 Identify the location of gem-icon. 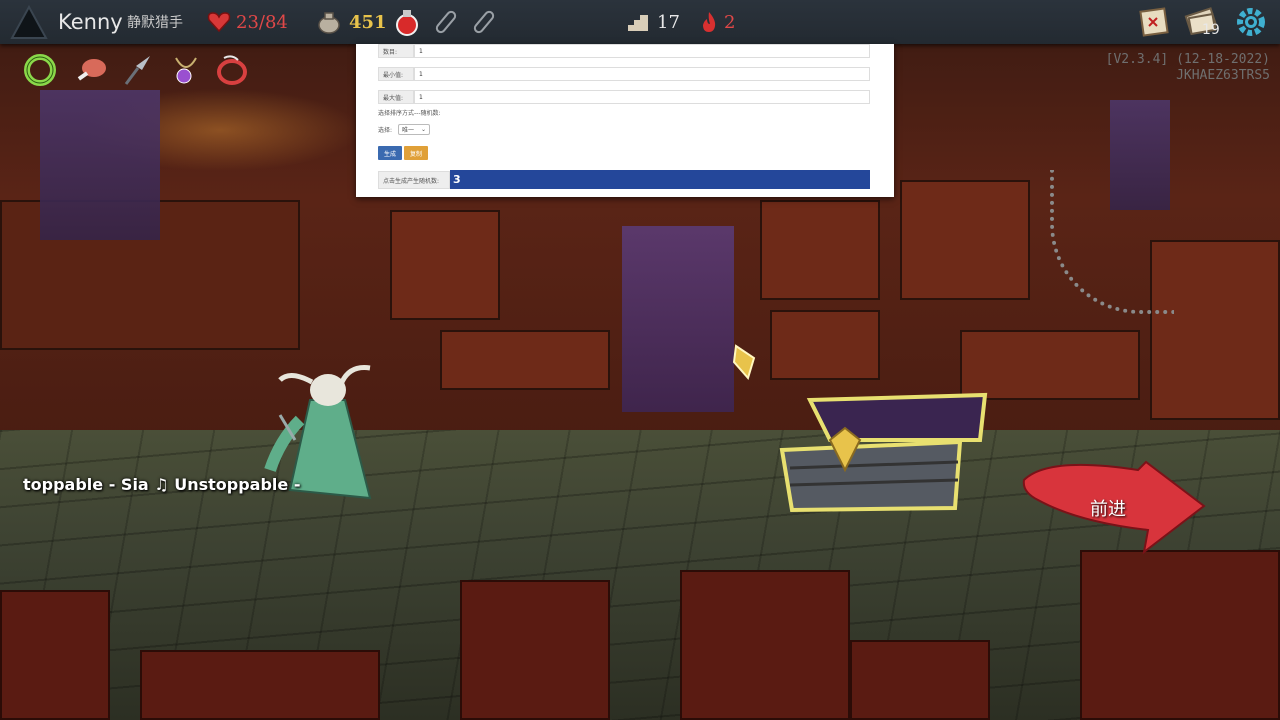
(744, 362).